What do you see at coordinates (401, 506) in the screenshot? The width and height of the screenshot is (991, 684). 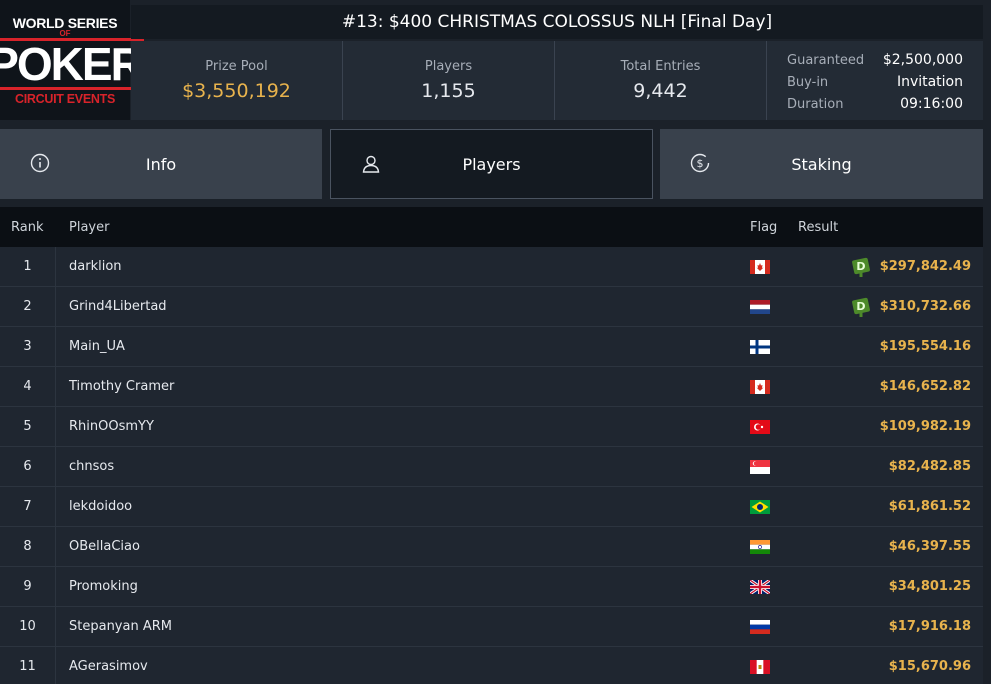 I see `player-name: lekdoidoo` at bounding box center [401, 506].